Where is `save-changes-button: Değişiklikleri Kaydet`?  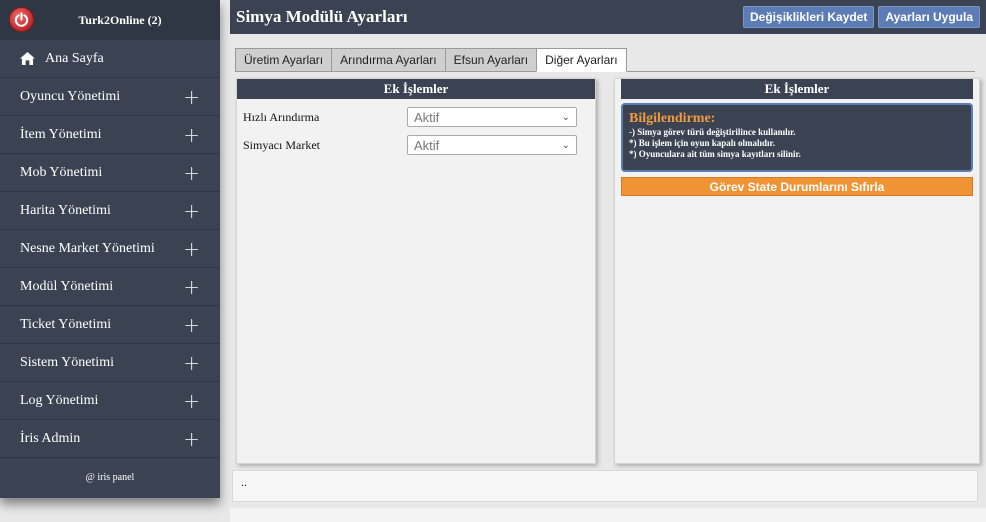 save-changes-button: Değişiklikleri Kaydet is located at coordinates (809, 17).